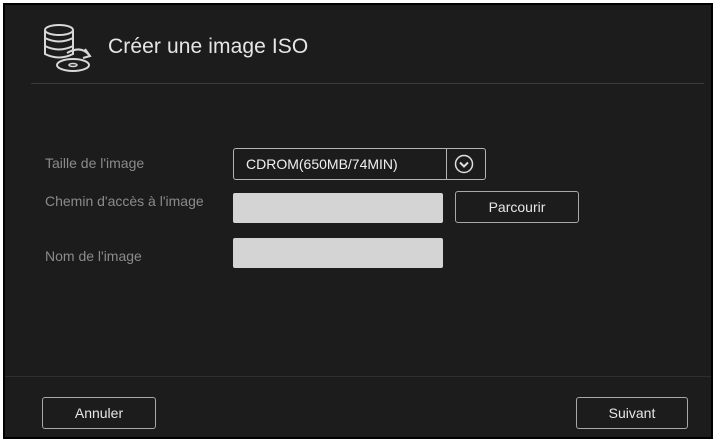  Describe the element at coordinates (358, 376) in the screenshot. I see `footer-divider` at that location.